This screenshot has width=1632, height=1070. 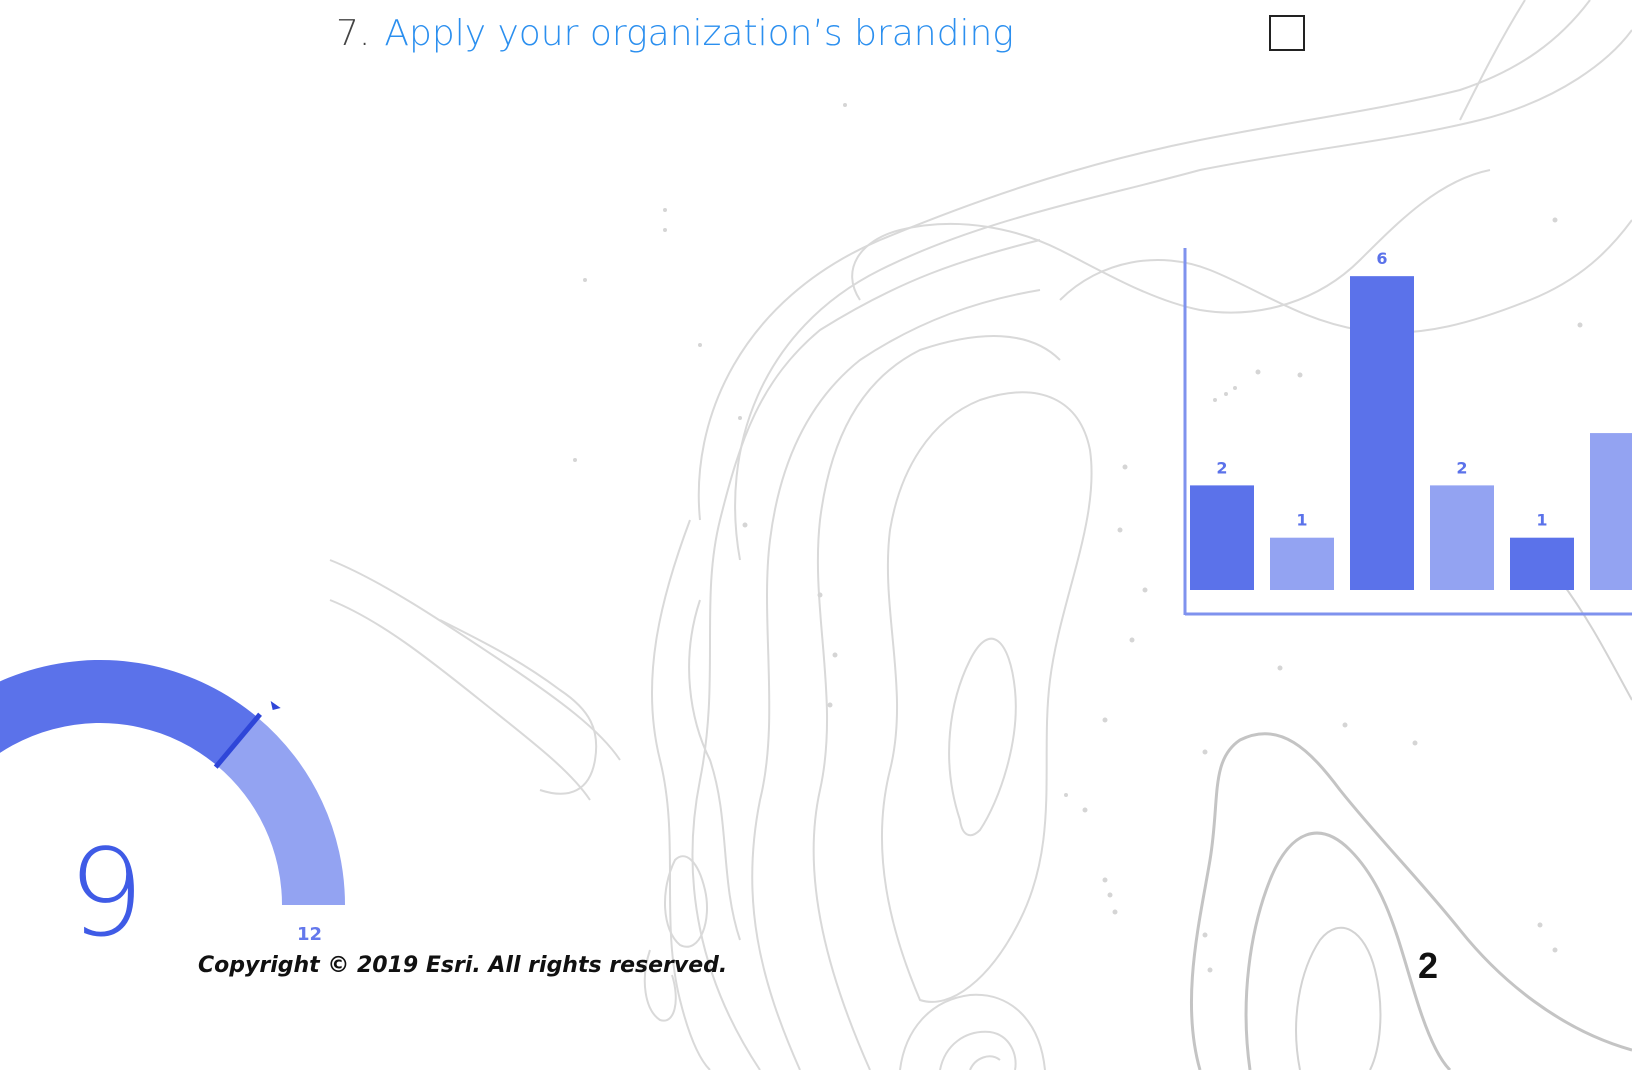 I want to click on gauge-pointer-icon, so click(x=275, y=705).